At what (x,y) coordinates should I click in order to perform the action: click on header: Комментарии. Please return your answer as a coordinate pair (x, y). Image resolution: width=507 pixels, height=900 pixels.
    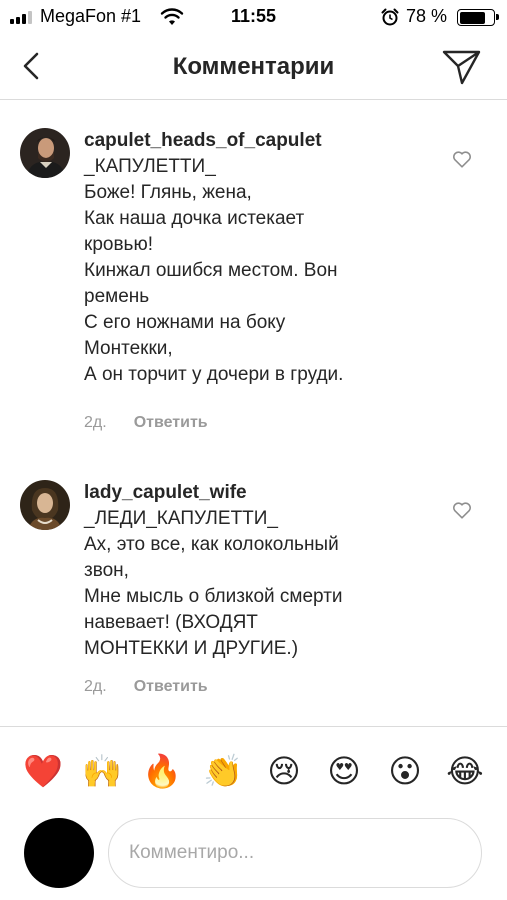
    Looking at the image, I should click on (253, 67).